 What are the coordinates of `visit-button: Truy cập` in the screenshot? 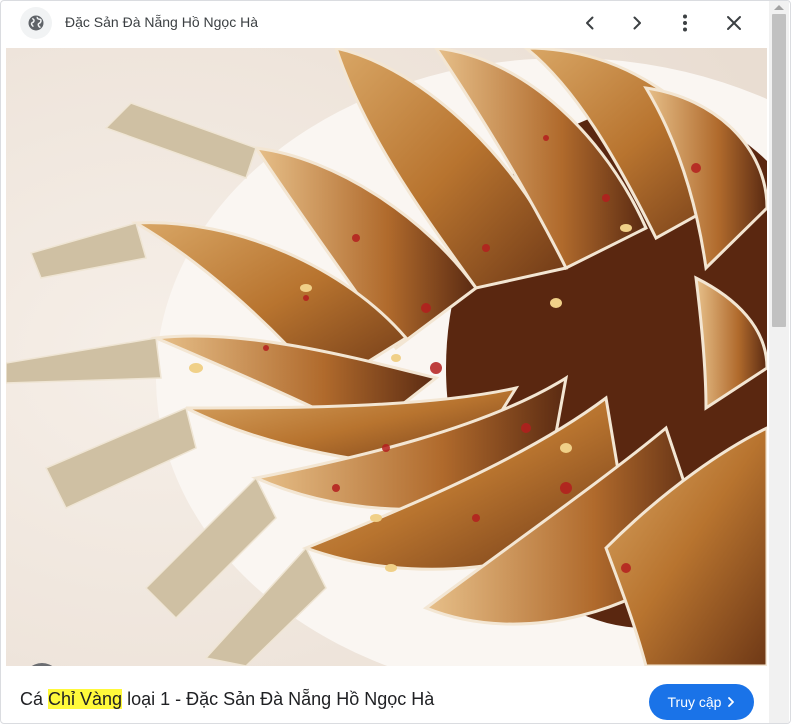 It's located at (701, 702).